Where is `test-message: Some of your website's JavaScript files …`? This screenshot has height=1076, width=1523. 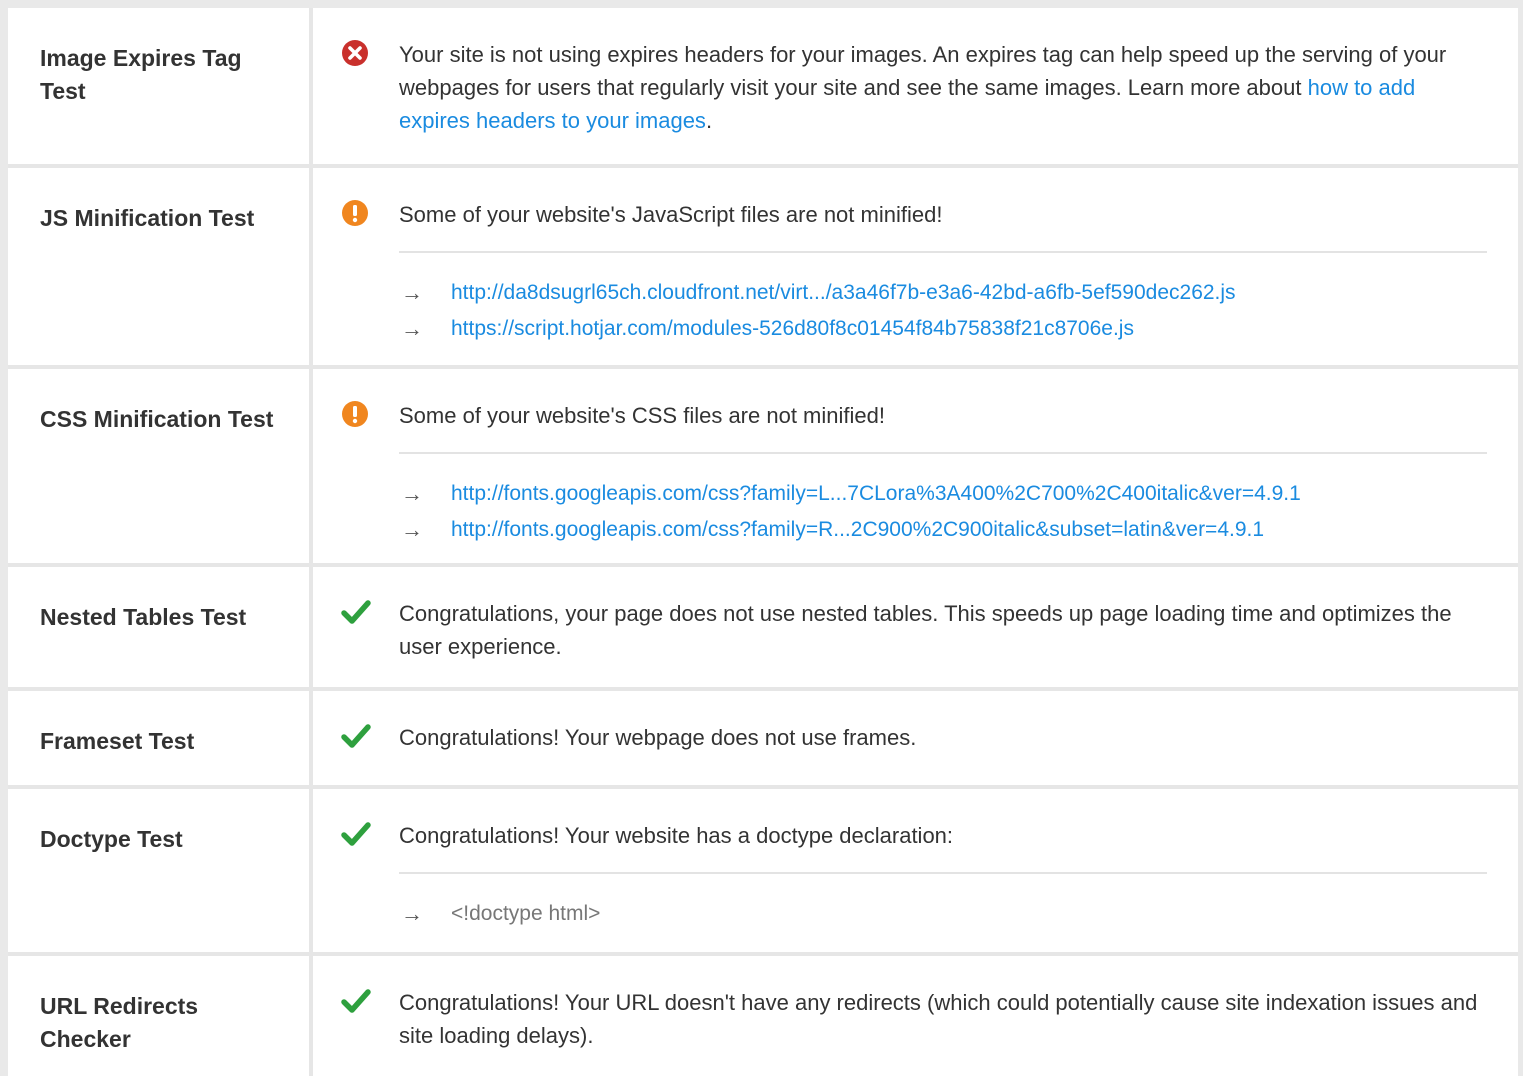
test-message: Some of your website's JavaScript files … is located at coordinates (671, 214).